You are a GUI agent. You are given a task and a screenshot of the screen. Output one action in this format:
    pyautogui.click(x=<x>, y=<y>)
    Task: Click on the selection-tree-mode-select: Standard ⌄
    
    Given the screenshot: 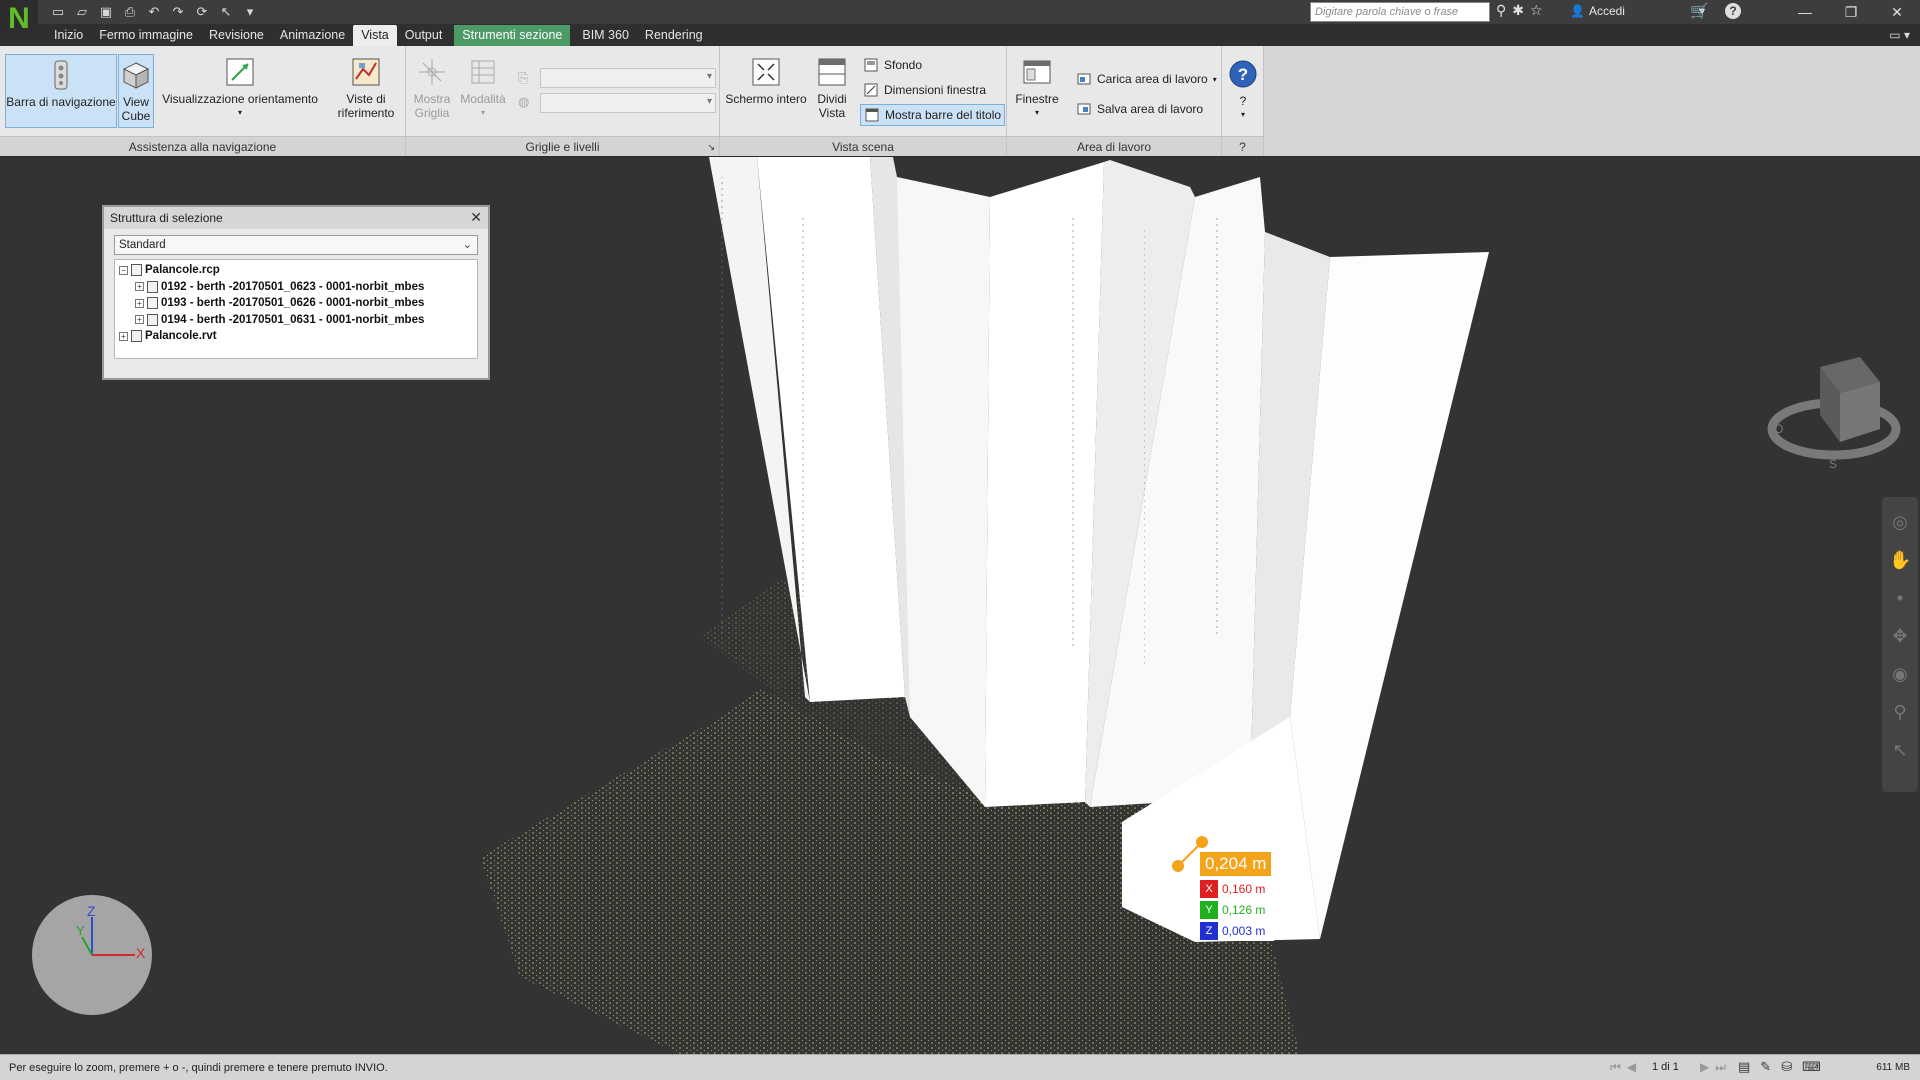 What is the action you would take?
    pyautogui.click(x=296, y=245)
    